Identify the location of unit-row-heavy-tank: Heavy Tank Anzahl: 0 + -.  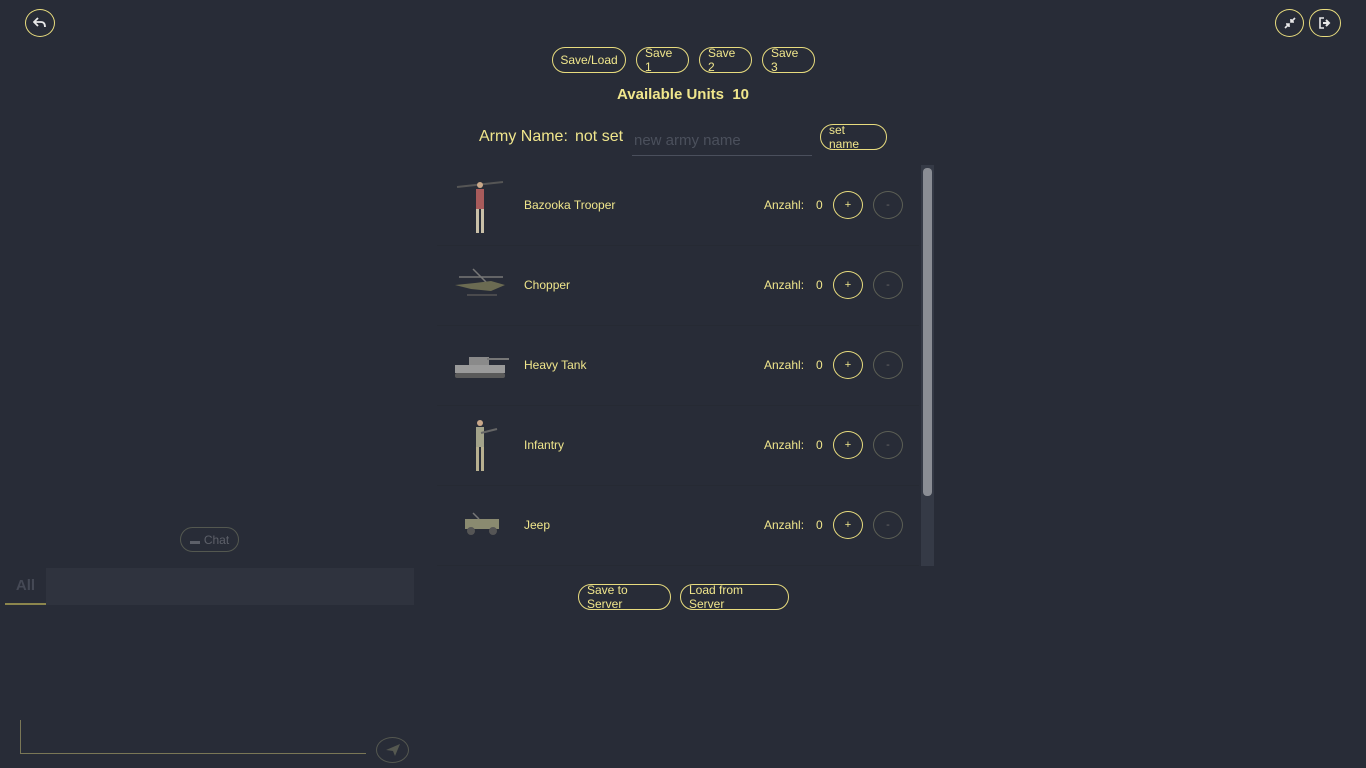
(678, 365).